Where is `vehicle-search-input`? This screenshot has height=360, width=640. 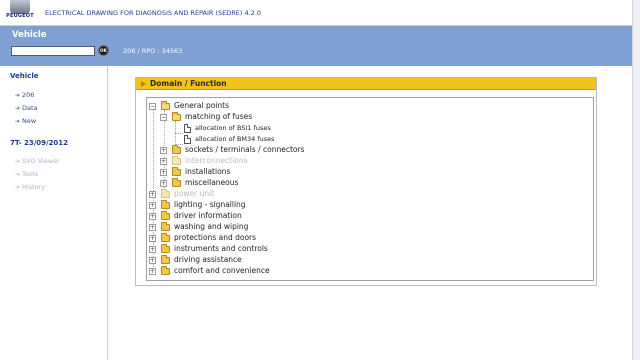
vehicle-search-input is located at coordinates (53, 51).